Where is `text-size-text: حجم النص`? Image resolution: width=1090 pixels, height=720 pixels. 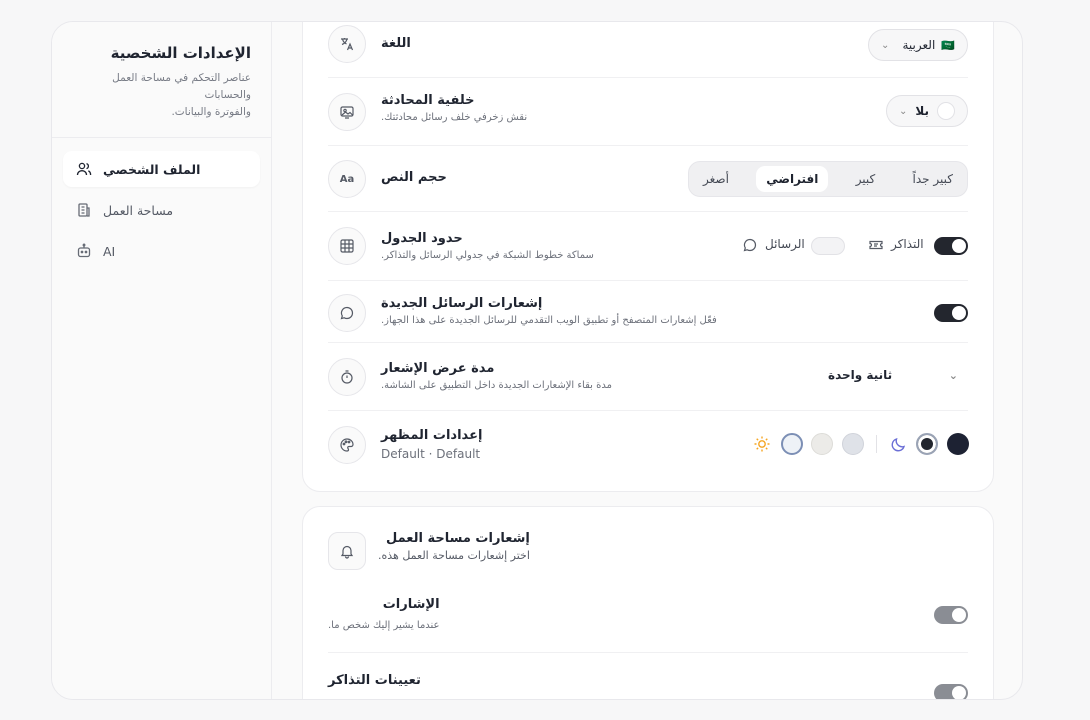
text-size-text: حجم النص is located at coordinates (414, 177).